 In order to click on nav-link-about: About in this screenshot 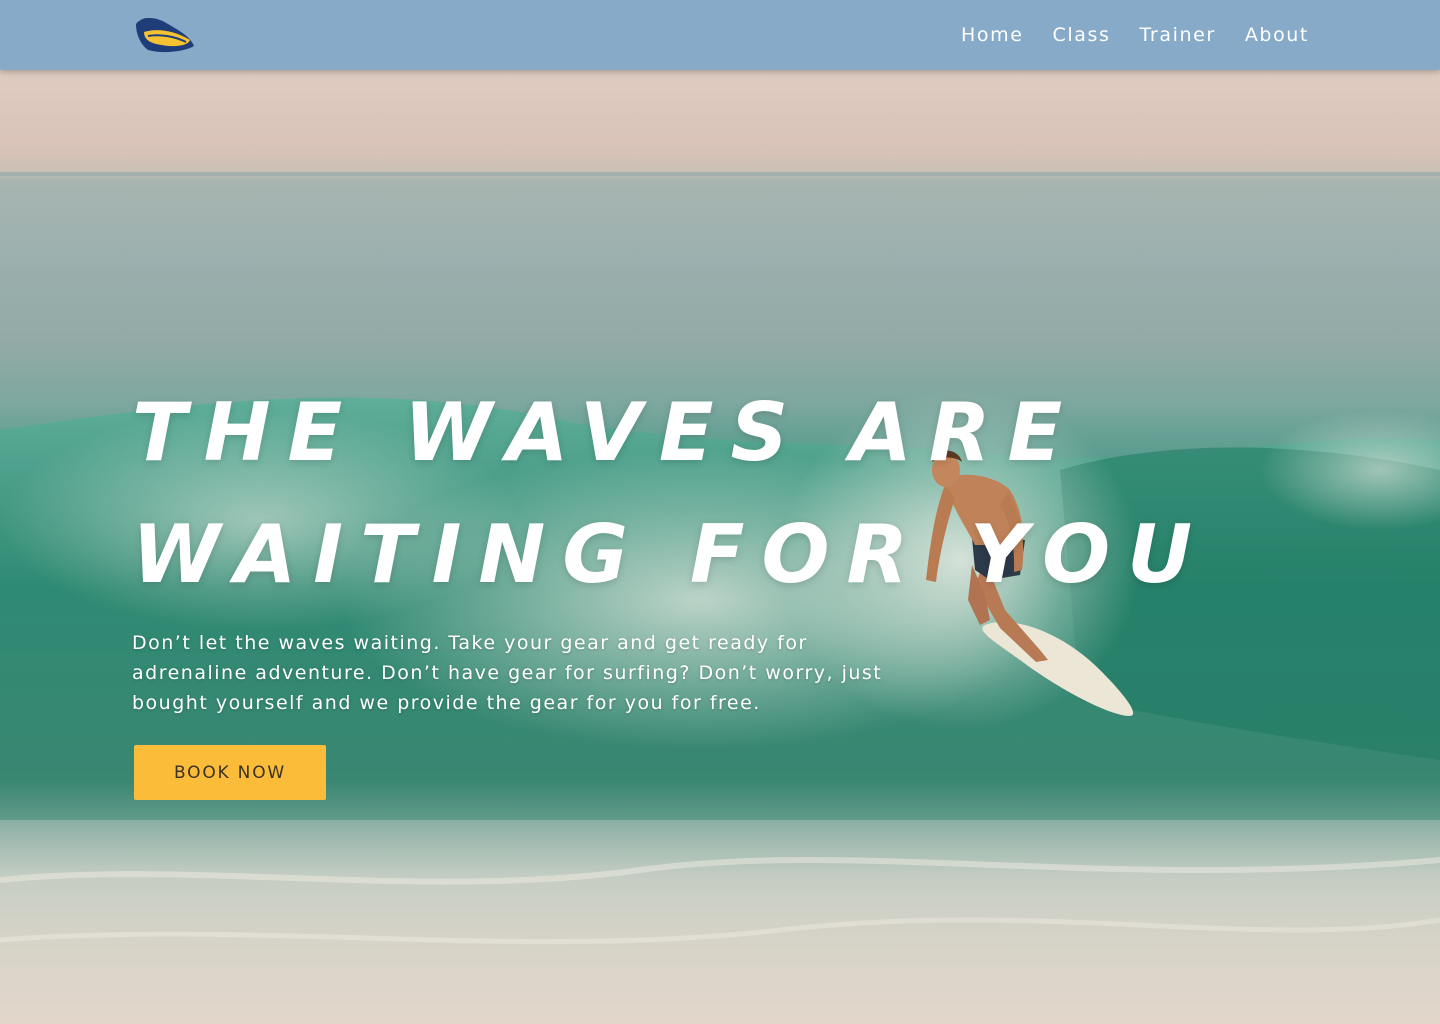, I will do `click(1277, 35)`.